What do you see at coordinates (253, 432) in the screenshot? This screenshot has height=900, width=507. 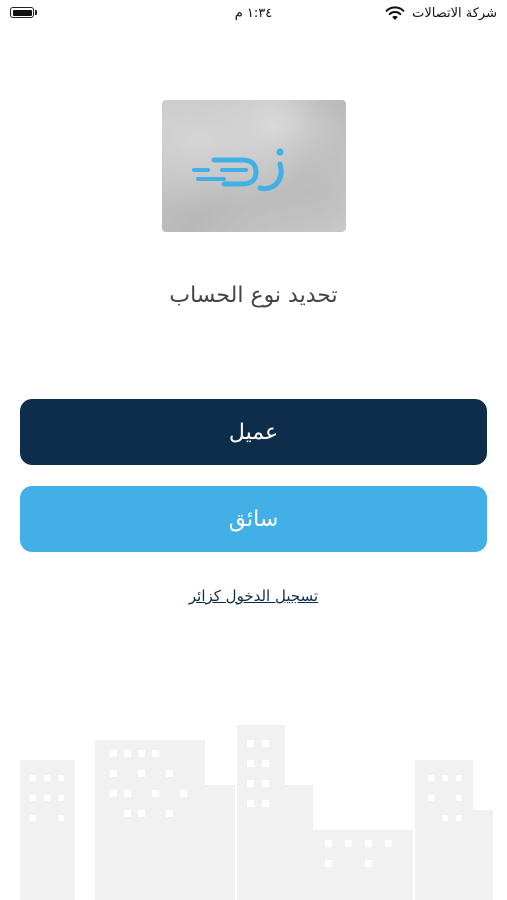 I see `client-button: عميل` at bounding box center [253, 432].